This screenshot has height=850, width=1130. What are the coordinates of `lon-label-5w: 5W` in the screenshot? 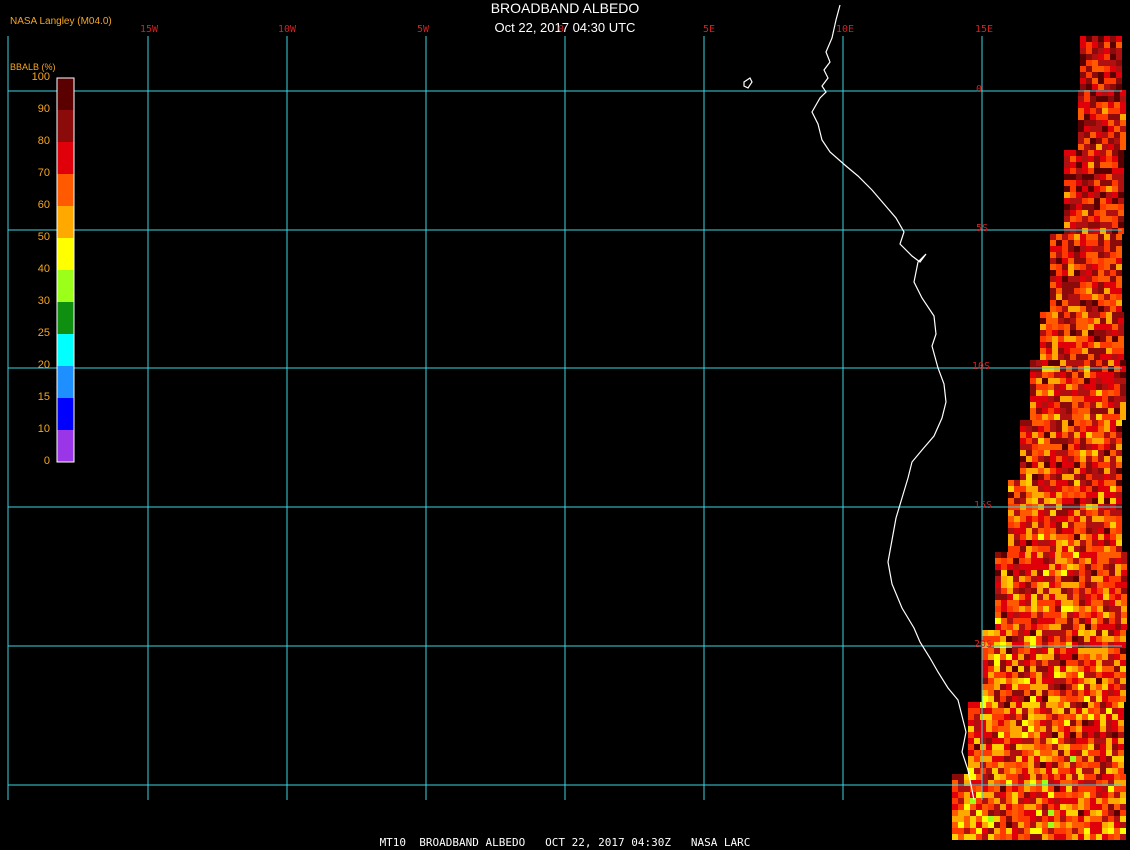 It's located at (423, 29).